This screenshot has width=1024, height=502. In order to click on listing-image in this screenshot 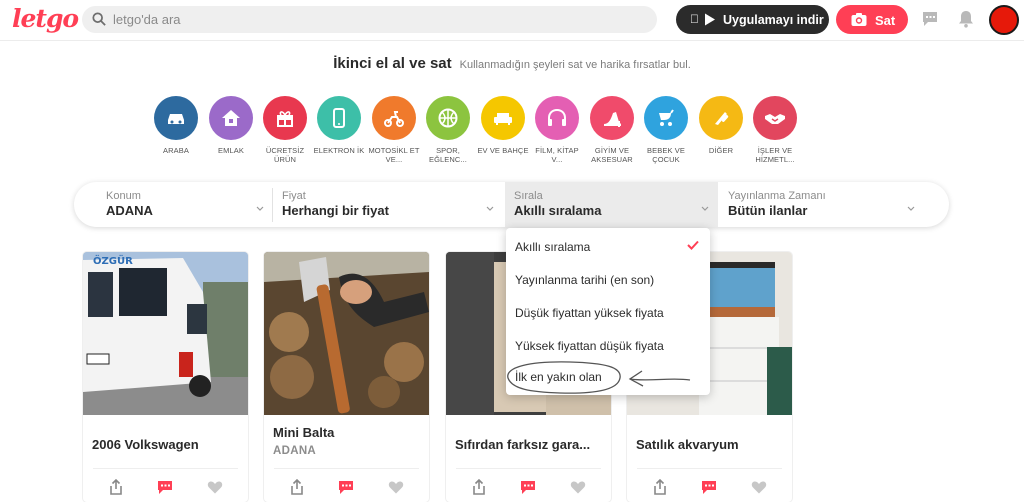, I will do `click(346, 333)`.